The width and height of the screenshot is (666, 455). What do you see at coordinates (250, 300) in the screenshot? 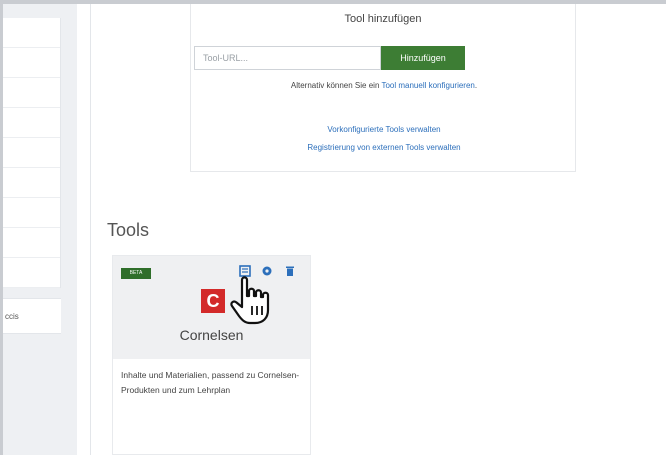
I see `hand-pointer-icon` at bounding box center [250, 300].